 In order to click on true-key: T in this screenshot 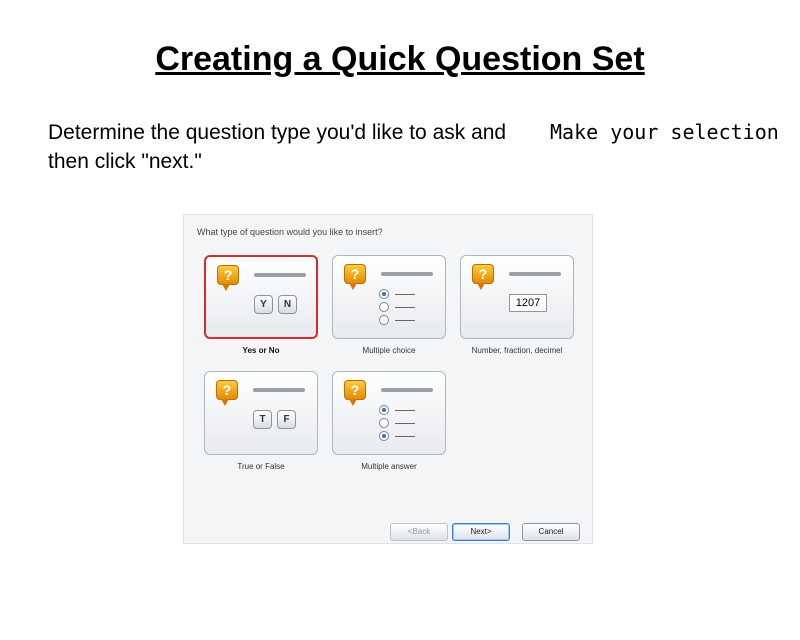, I will do `click(262, 419)`.